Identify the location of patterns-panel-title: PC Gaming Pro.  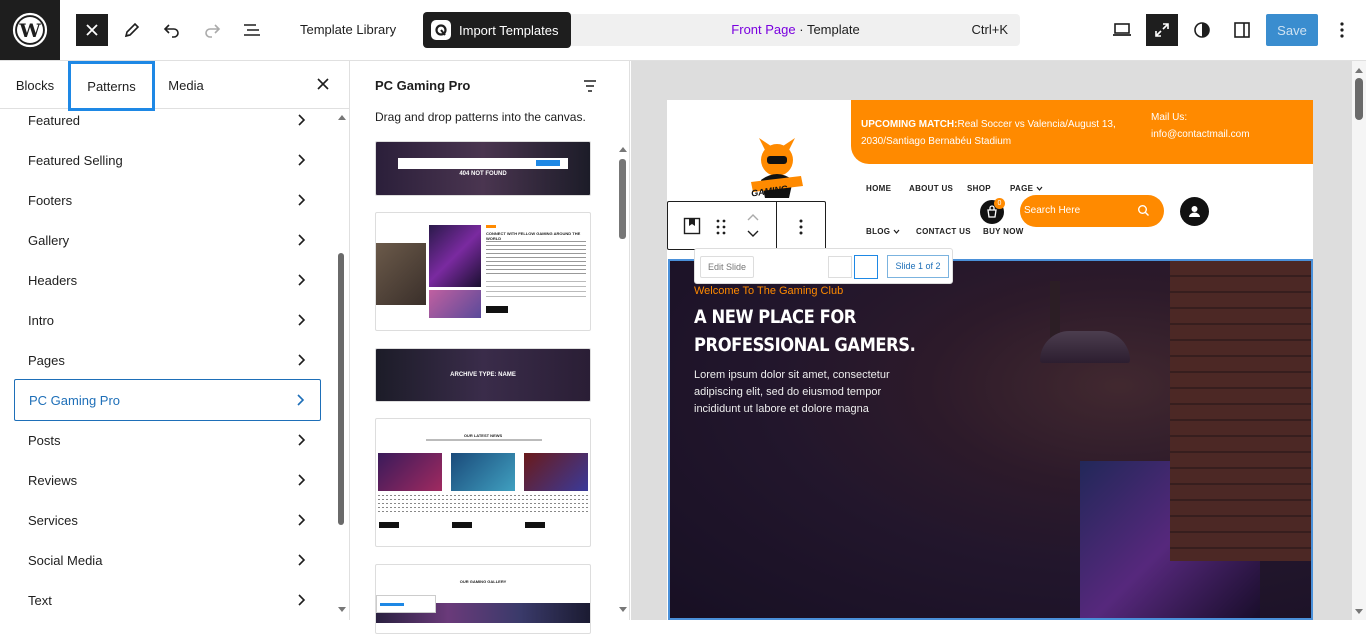
(423, 85).